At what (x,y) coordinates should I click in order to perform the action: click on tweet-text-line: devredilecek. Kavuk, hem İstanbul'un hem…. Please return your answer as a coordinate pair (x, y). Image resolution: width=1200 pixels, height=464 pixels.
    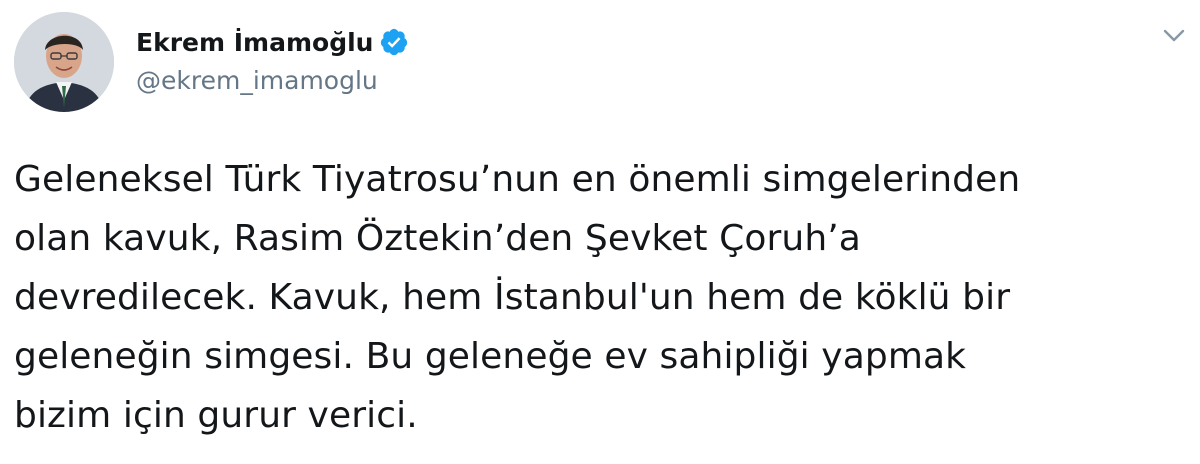
    Looking at the image, I should click on (512, 297).